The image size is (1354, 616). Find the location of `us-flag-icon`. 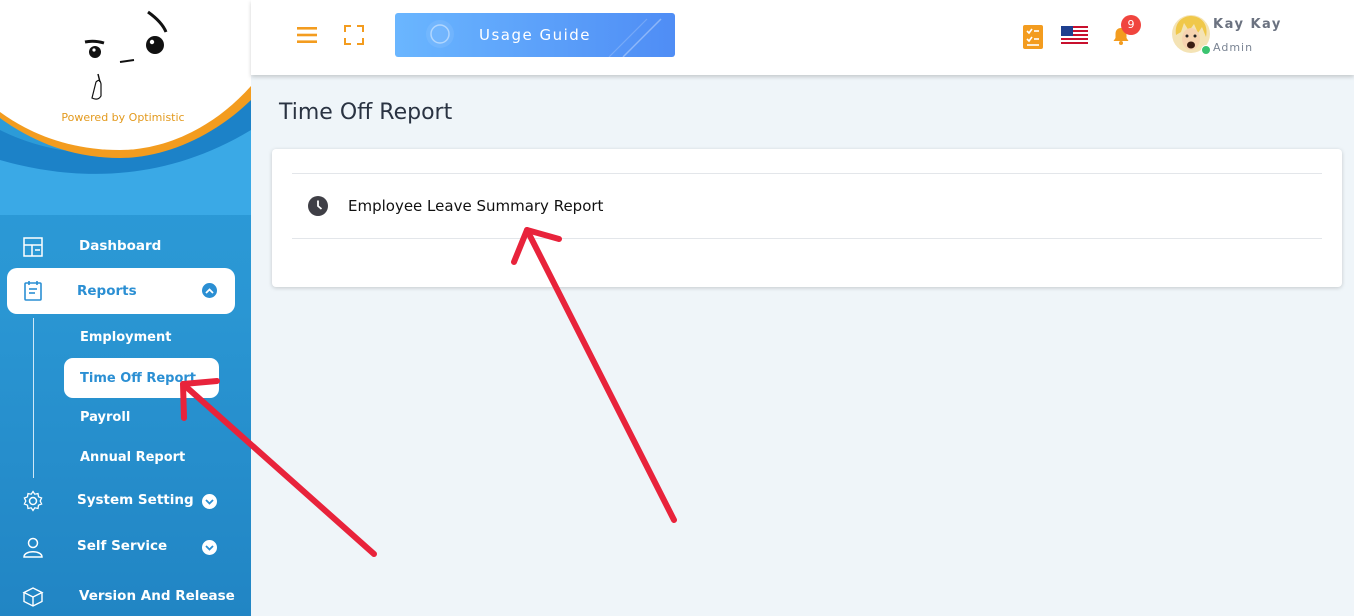

us-flag-icon is located at coordinates (1074, 35).